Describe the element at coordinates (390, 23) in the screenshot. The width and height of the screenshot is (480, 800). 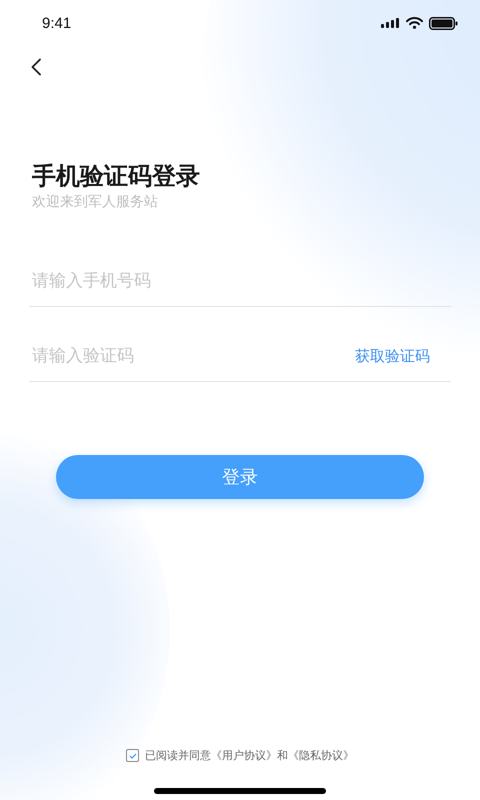
I see `signal-icon` at that location.